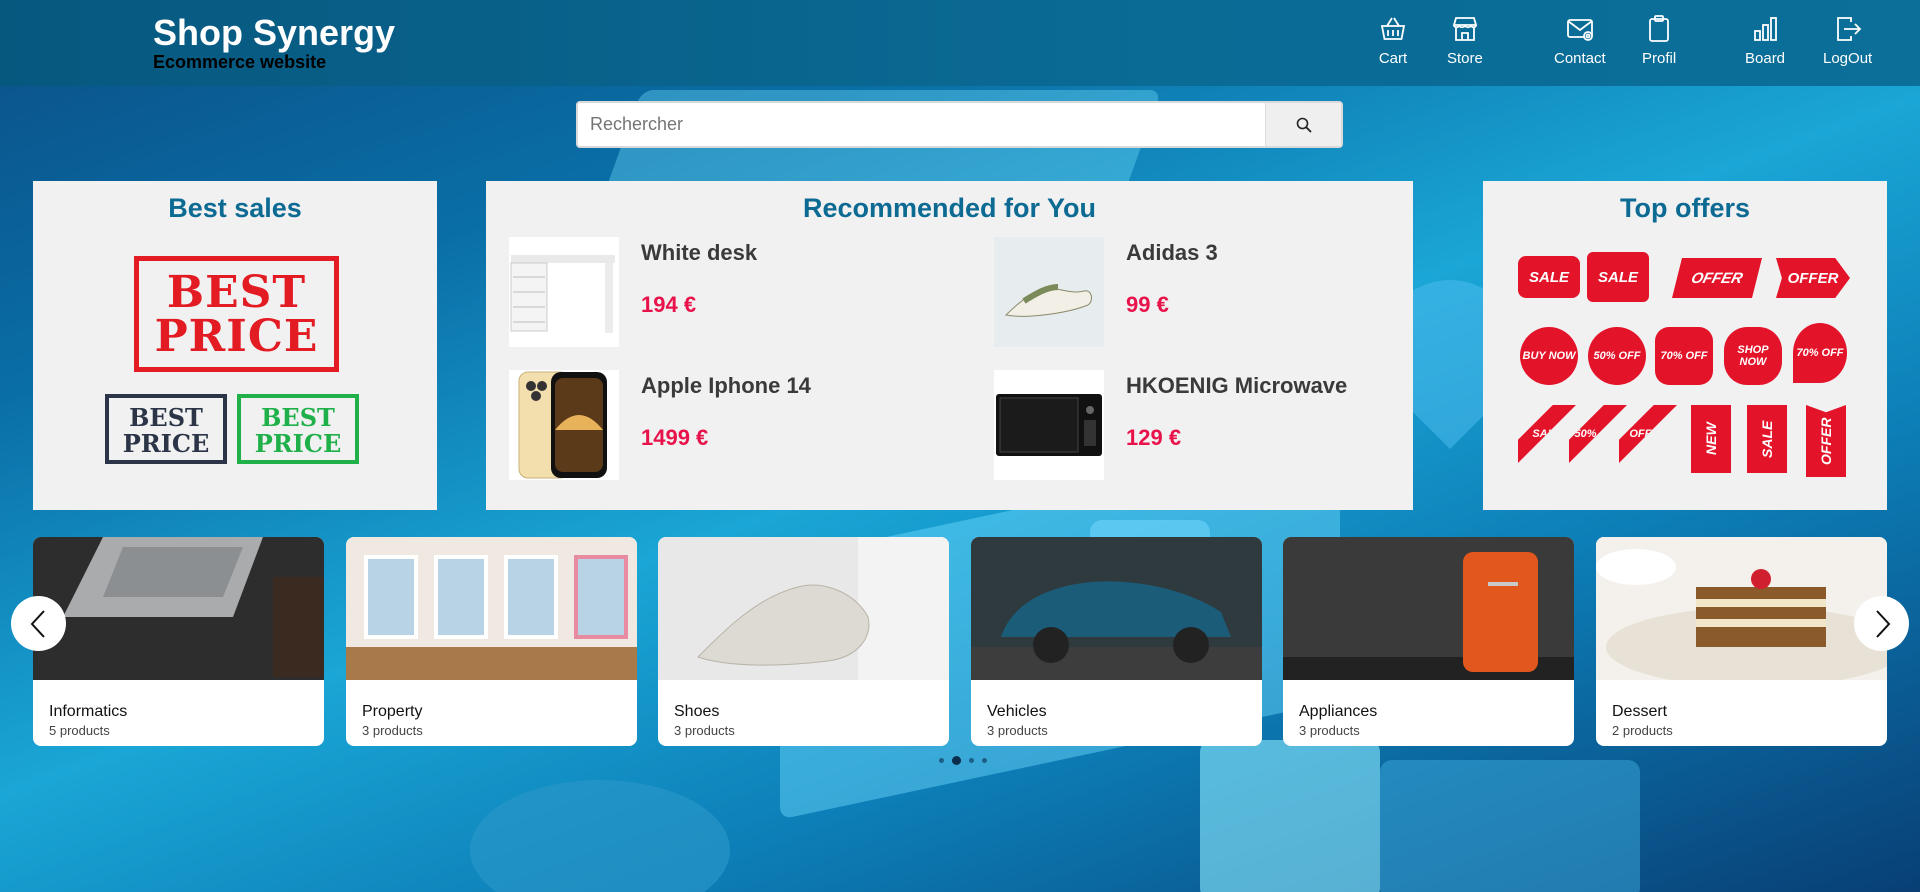 This screenshot has height=892, width=1920. Describe the element at coordinates (949, 208) in the screenshot. I see `recommended-title: Recommended for You` at that location.